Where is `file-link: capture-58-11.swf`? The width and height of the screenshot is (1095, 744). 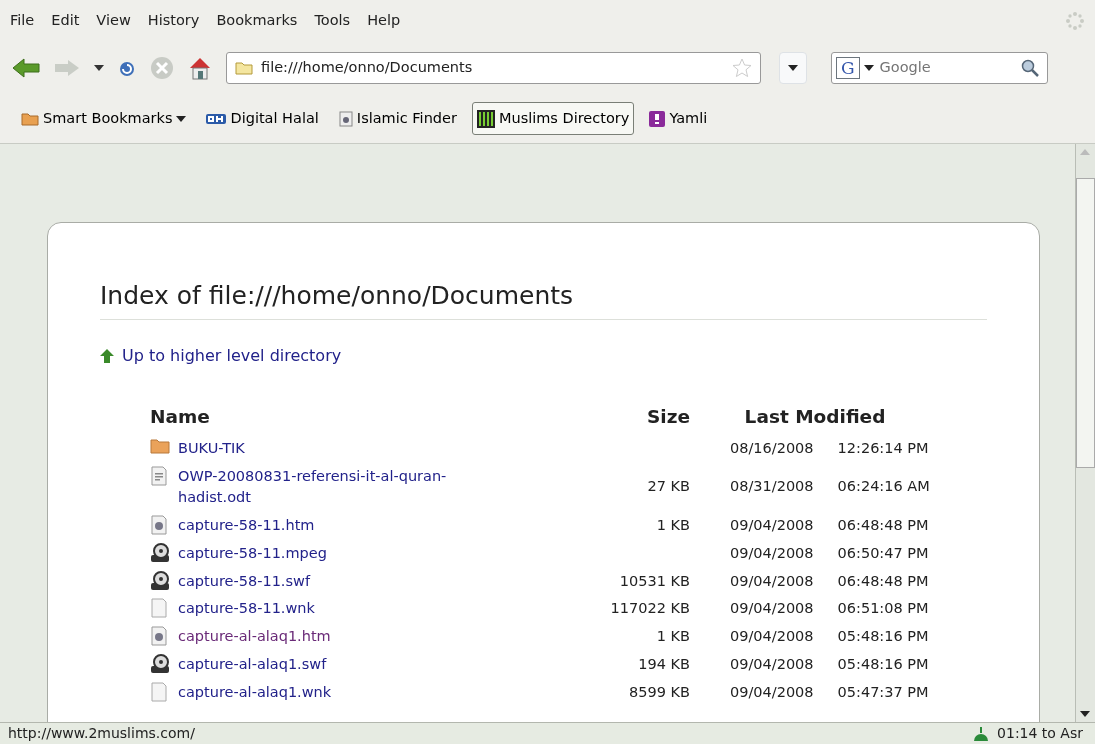
file-link: capture-58-11.swf is located at coordinates (244, 581).